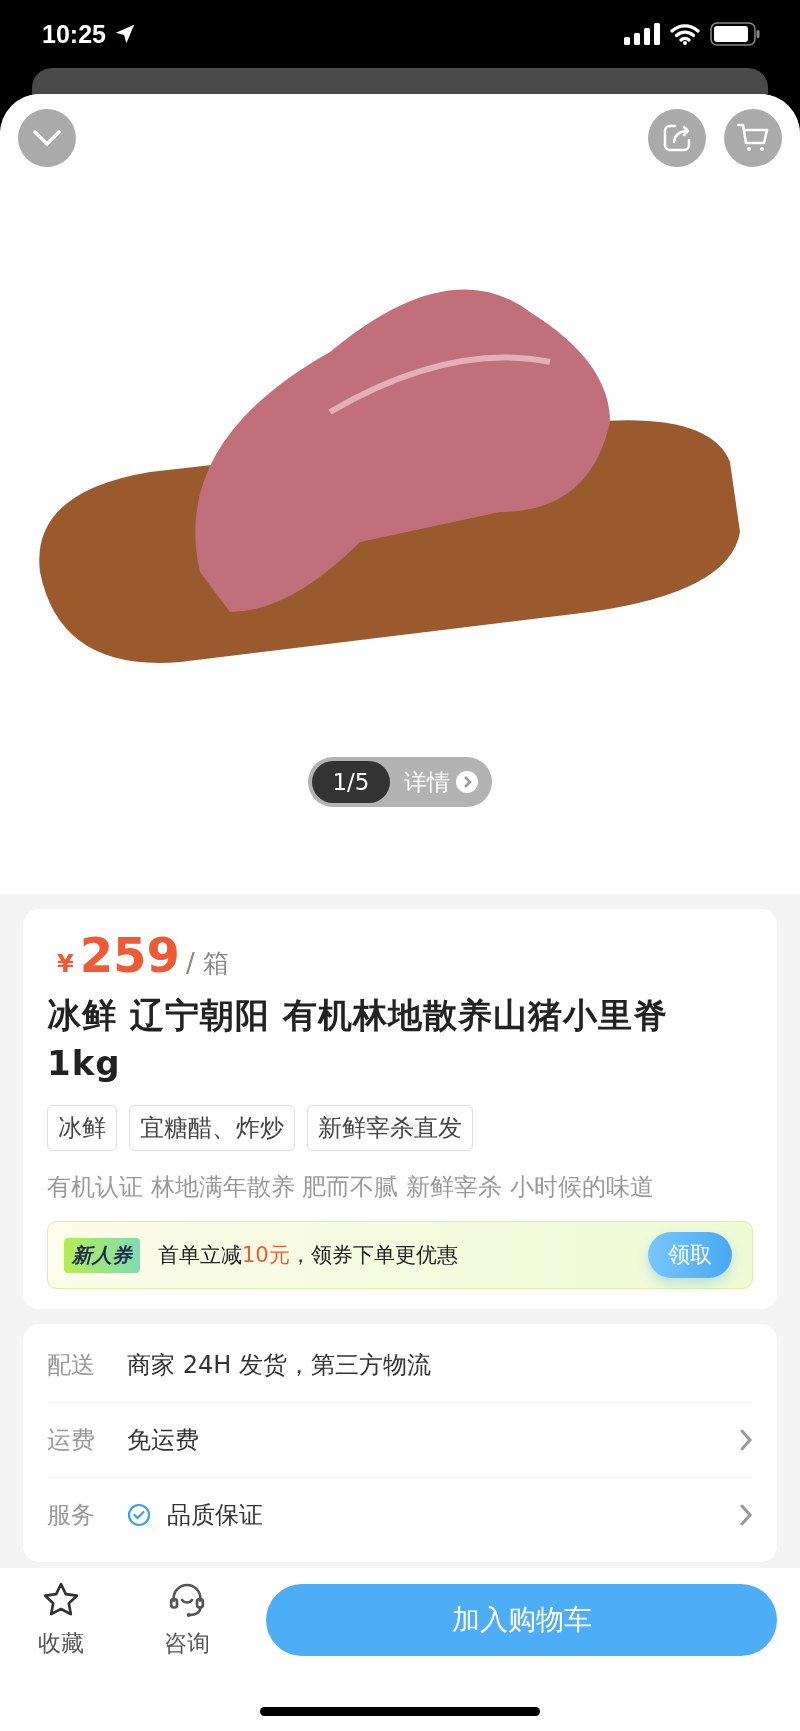  I want to click on coupon-text: 首单立减10元，领券下单更优惠, so click(308, 1255).